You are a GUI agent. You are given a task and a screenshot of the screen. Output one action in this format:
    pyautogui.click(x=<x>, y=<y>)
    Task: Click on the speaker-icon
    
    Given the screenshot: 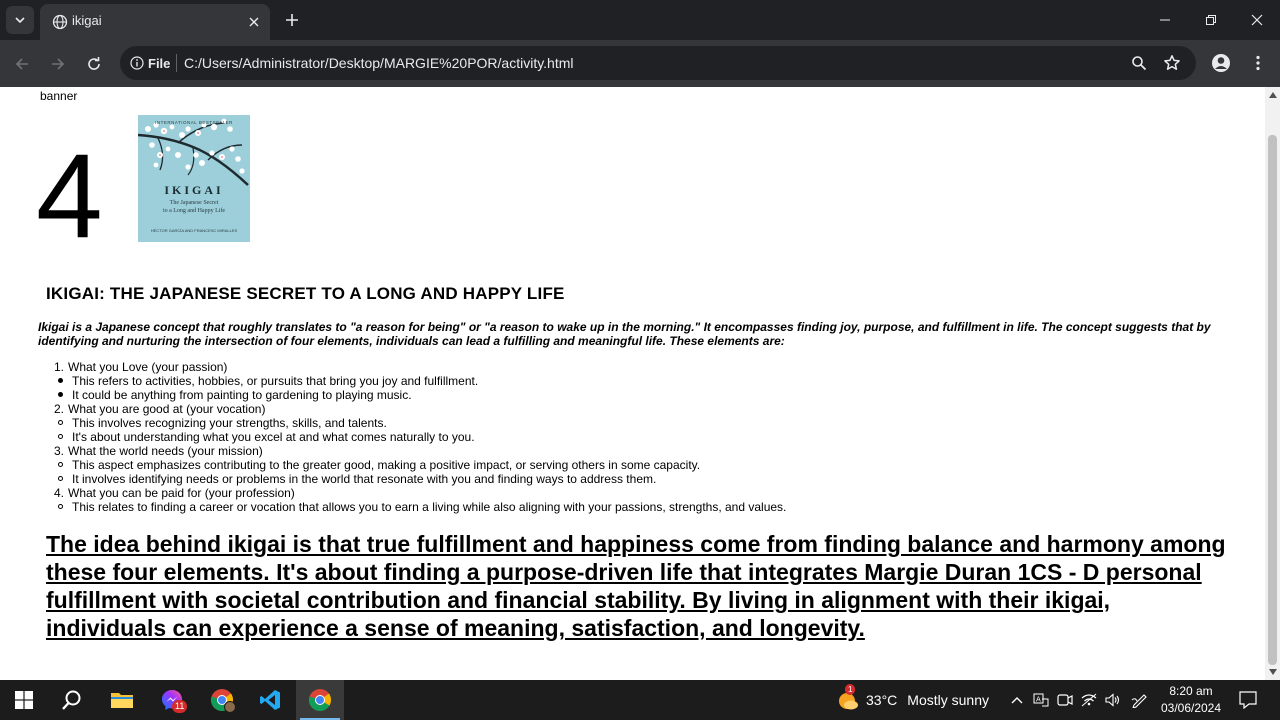 What is the action you would take?
    pyautogui.click(x=1112, y=700)
    